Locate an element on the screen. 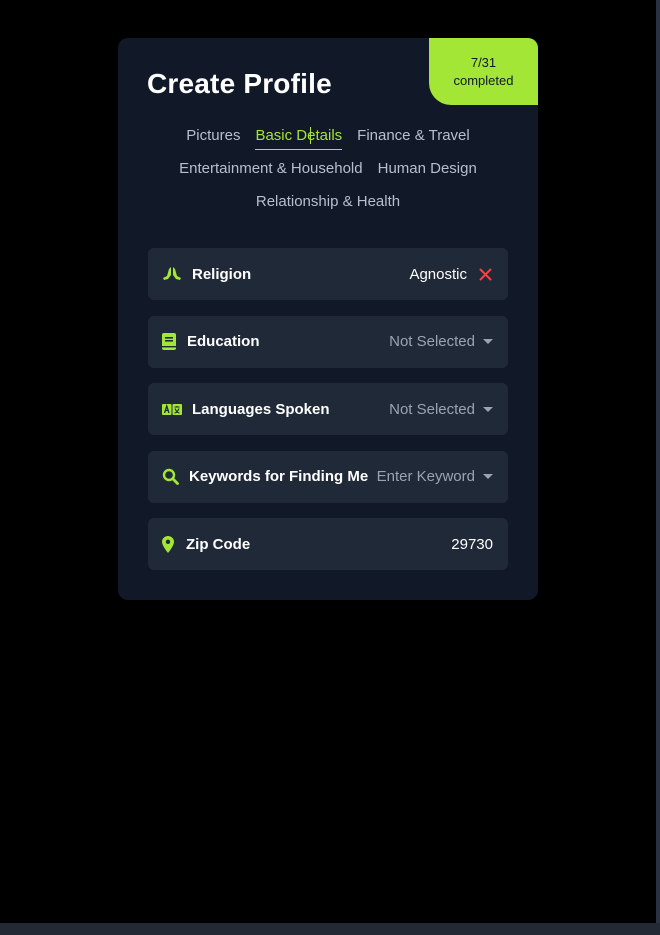 The height and width of the screenshot is (935, 660). languages-spoken-dropdown: Not Selected is located at coordinates (441, 409).